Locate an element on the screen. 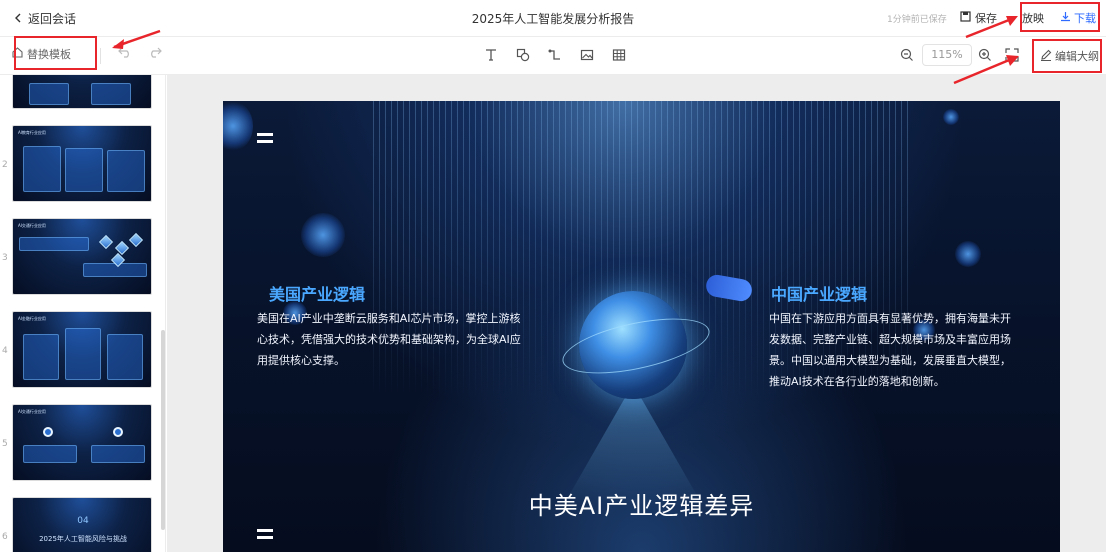 This screenshot has width=1106, height=552. annotation-box-outline is located at coordinates (1067, 56).